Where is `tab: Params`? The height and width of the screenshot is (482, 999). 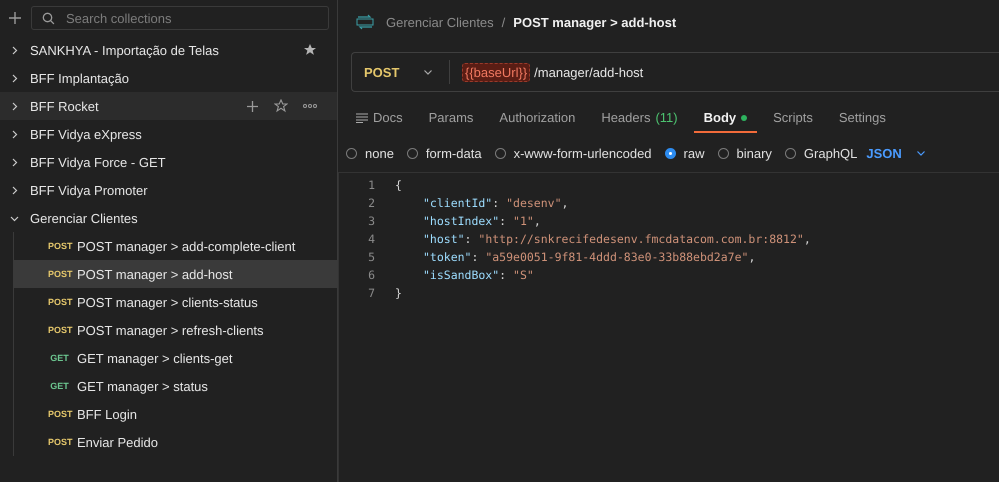
tab: Params is located at coordinates (451, 118).